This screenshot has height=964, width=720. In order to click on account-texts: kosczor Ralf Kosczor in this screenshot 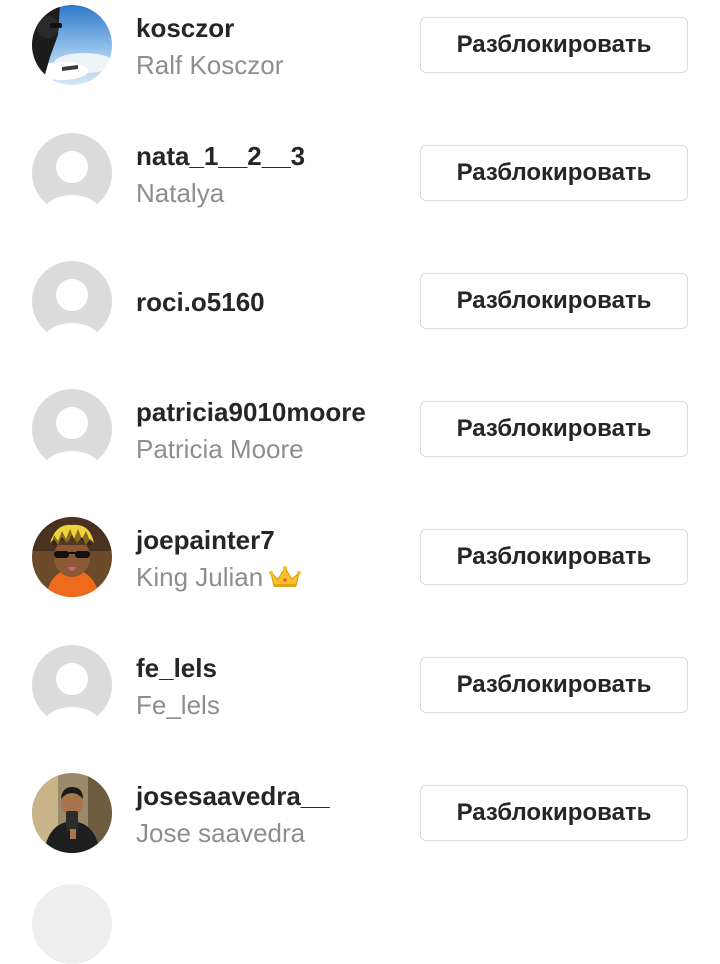, I will do `click(271, 47)`.